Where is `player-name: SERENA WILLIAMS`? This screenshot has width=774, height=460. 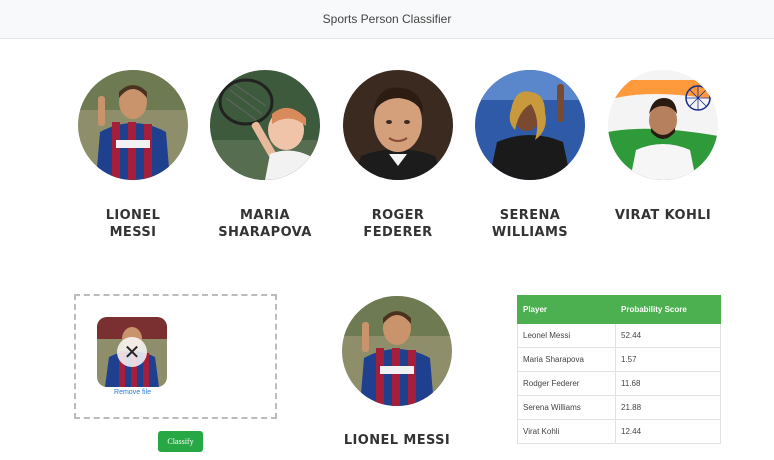 player-name: SERENA WILLIAMS is located at coordinates (530, 224).